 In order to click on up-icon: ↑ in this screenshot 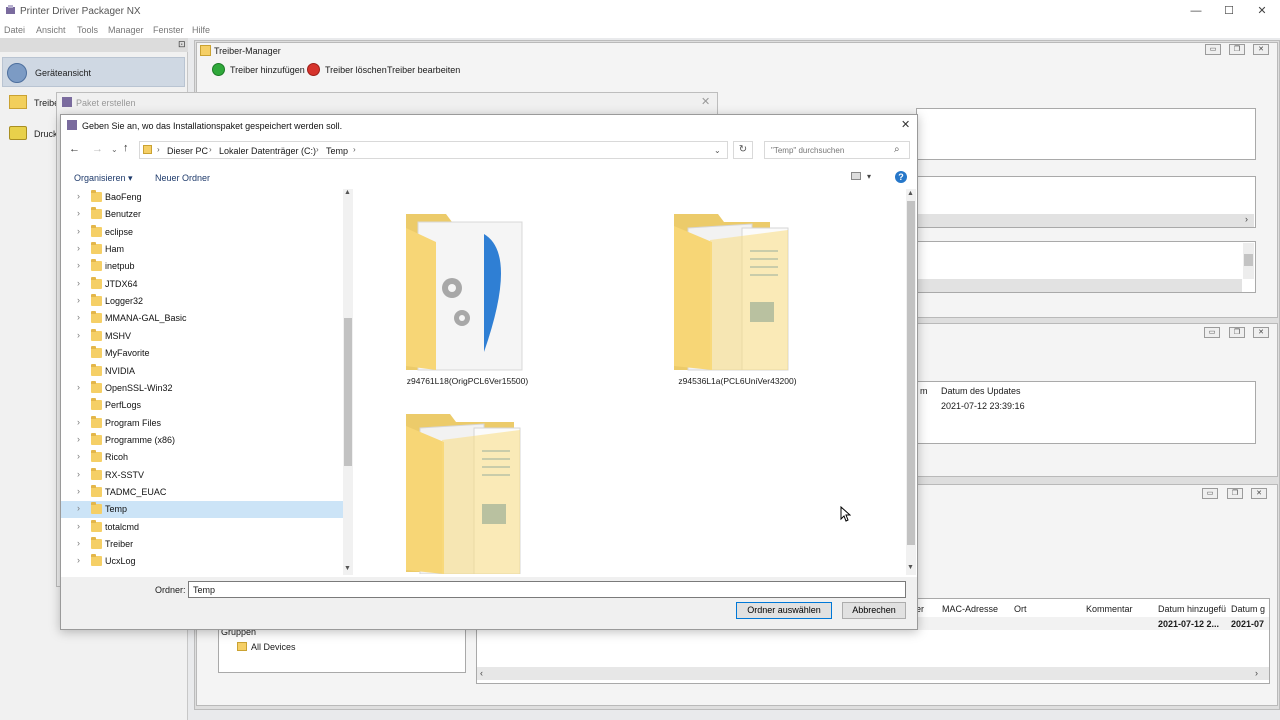, I will do `click(126, 148)`.